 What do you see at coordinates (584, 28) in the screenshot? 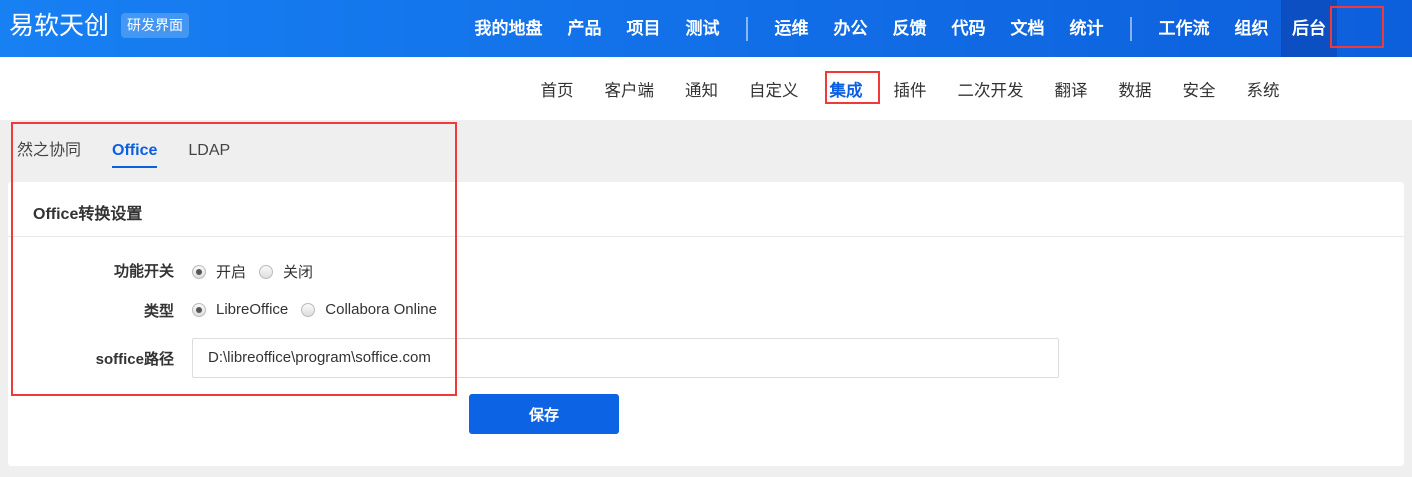
I see `nav-product: 产品` at bounding box center [584, 28].